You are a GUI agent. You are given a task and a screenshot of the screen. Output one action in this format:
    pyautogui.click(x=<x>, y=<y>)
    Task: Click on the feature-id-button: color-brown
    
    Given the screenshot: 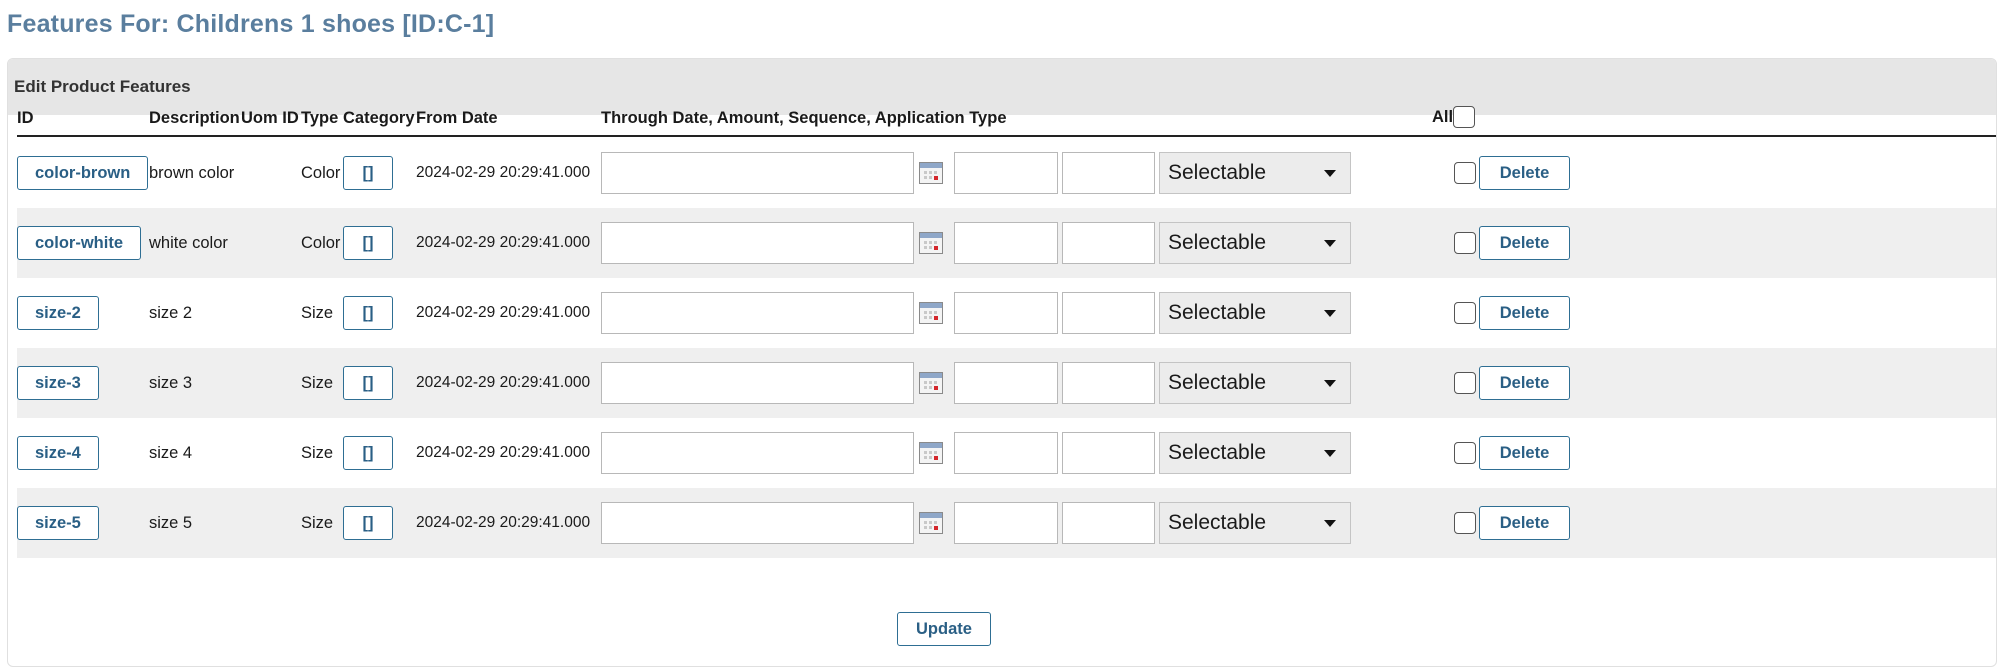 What is the action you would take?
    pyautogui.click(x=83, y=173)
    